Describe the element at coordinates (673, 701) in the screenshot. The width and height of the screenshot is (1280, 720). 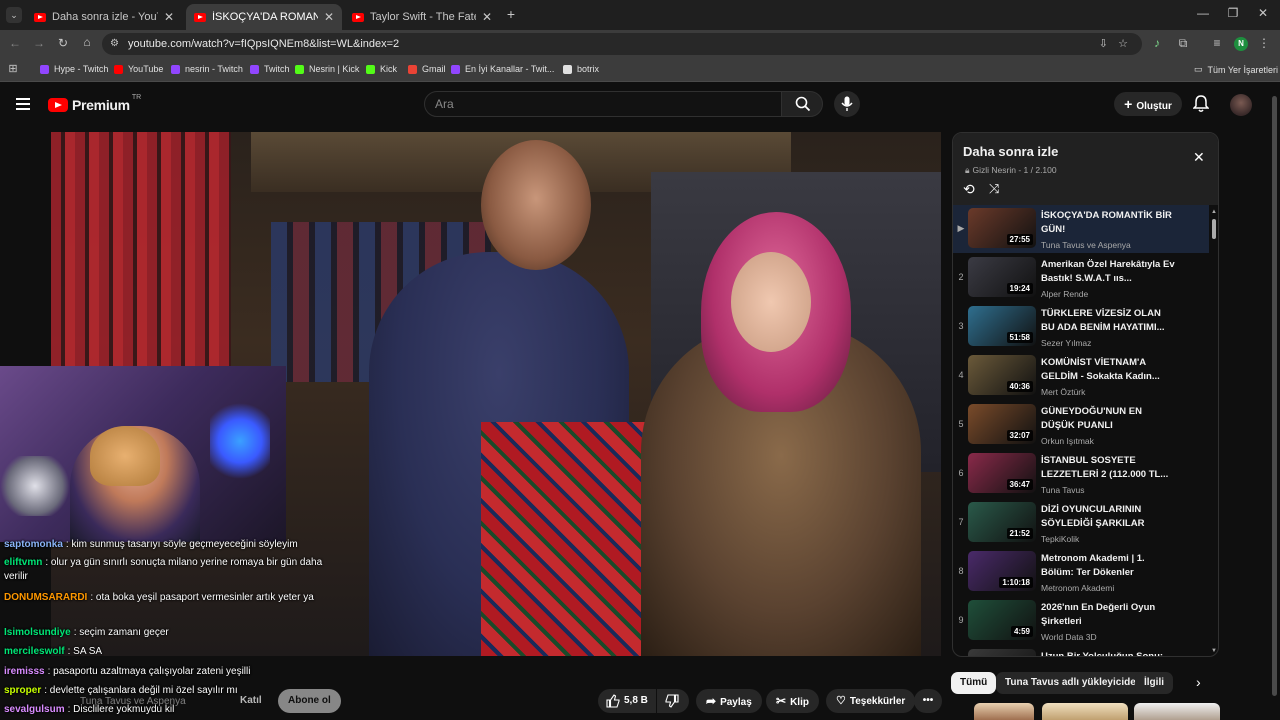
I see `dislike-button` at that location.